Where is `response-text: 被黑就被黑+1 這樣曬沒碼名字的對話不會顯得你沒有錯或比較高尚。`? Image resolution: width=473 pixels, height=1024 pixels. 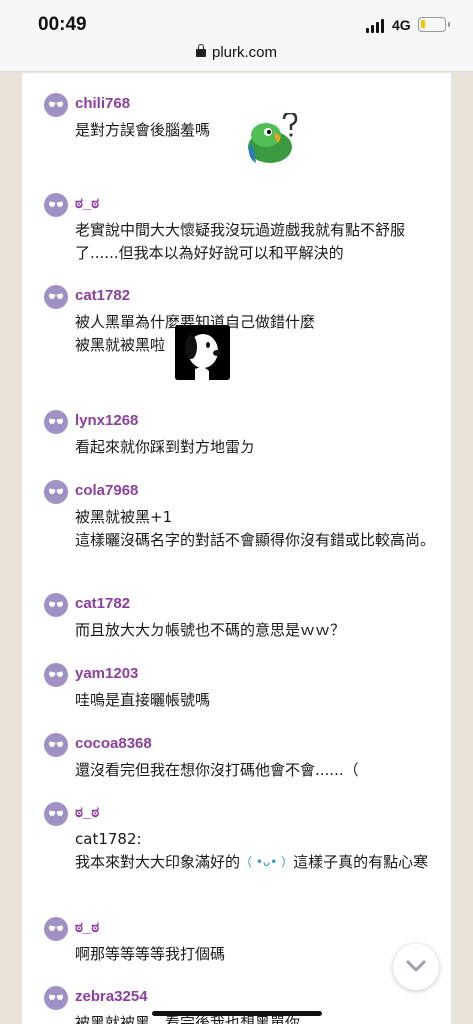 response-text: 被黑就被黑+1 這樣曬沒碼名字的對話不會顯得你沒有錯或比較高尚。 is located at coordinates (255, 528).